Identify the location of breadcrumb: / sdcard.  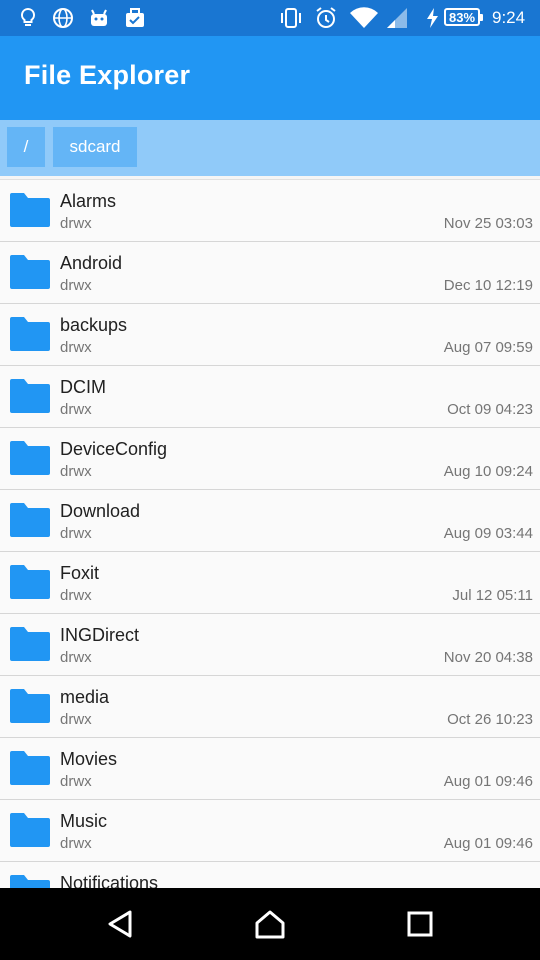
(270, 148).